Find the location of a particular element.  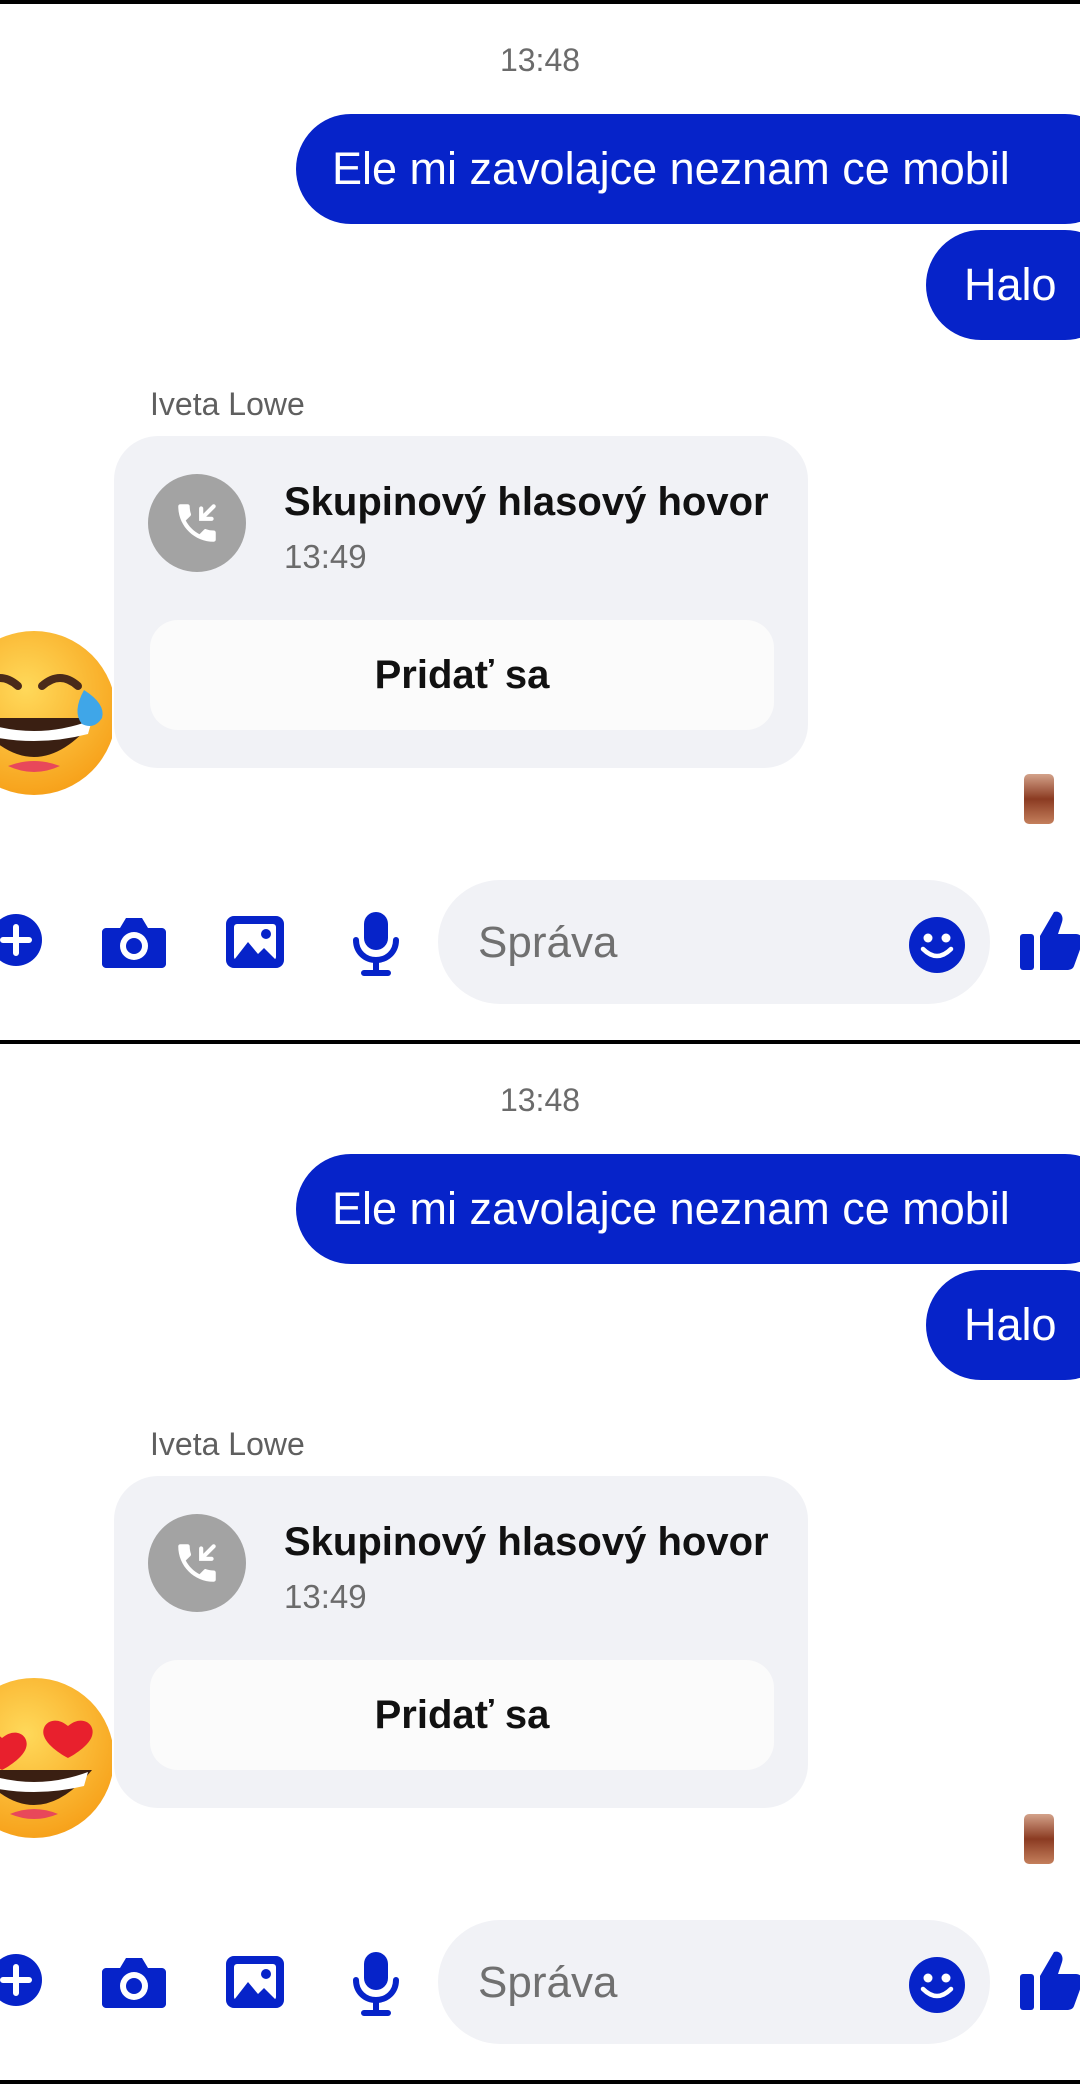

heart-eyes-emoji-reaction is located at coordinates (57, 1753).